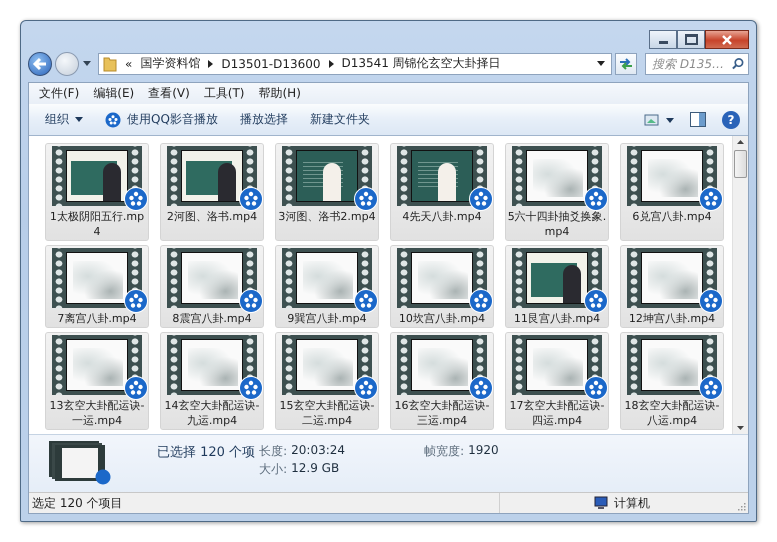 The height and width of the screenshot is (542, 777). I want to click on back-arrow-icon, so click(40, 63).